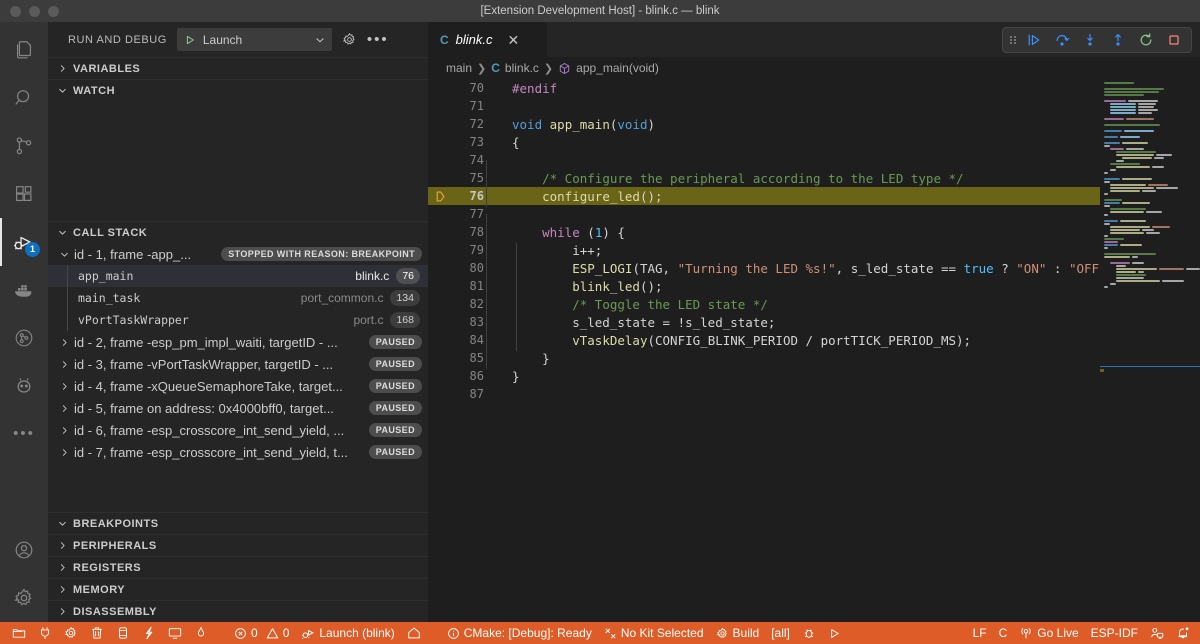 This screenshot has width=1200, height=644. Describe the element at coordinates (780, 633) in the screenshot. I see `status-cmake-target: [all]` at that location.